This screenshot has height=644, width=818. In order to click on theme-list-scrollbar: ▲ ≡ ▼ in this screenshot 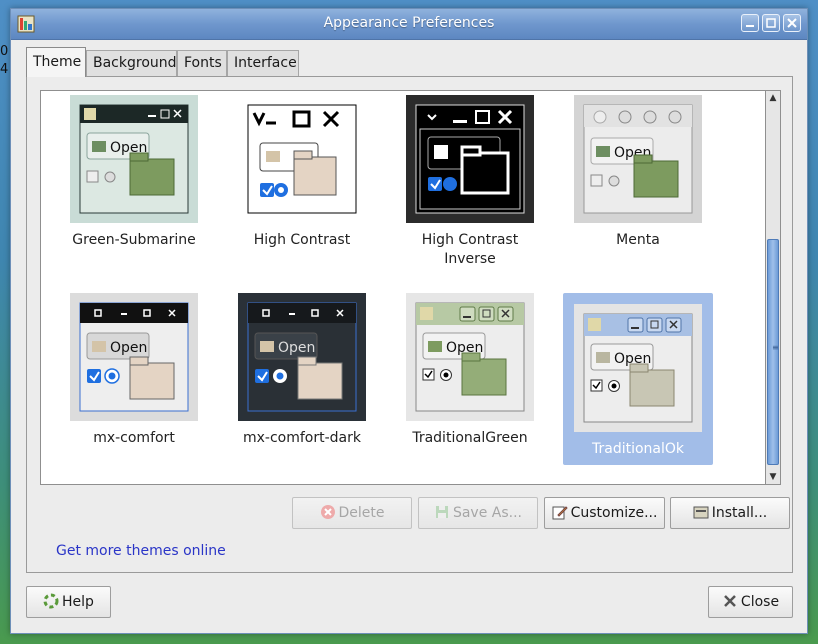, I will do `click(773, 287)`.